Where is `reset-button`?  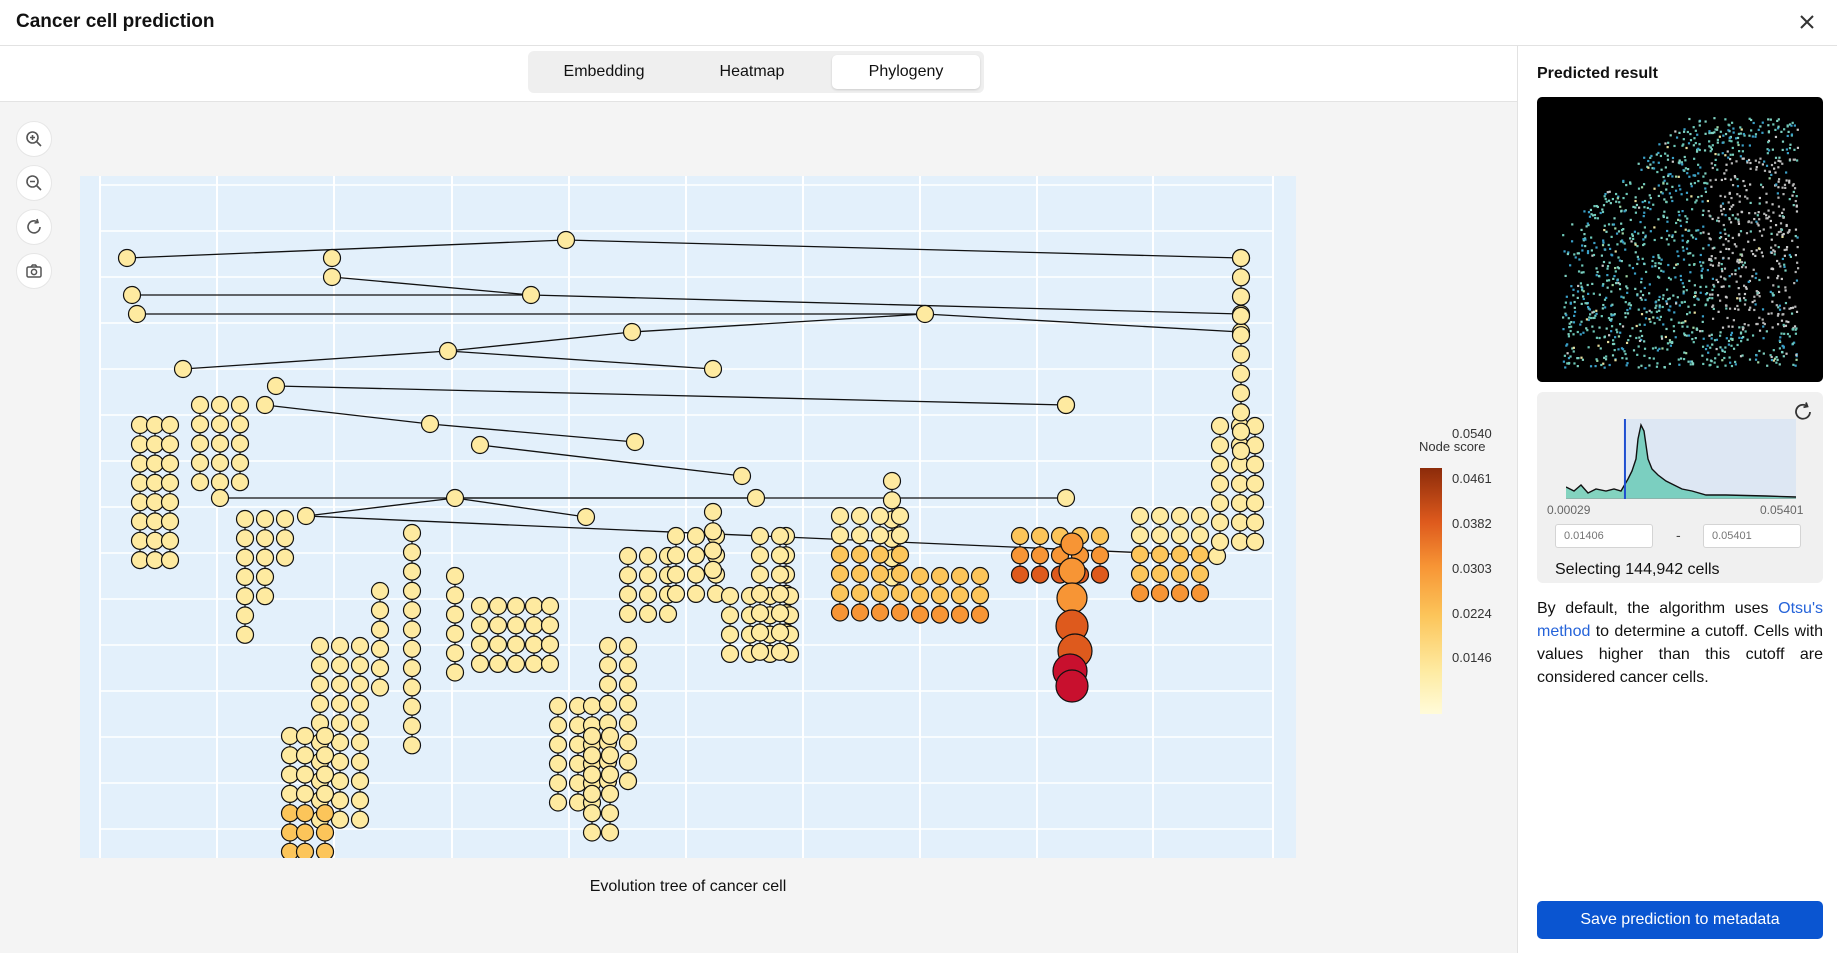
reset-button is located at coordinates (34, 227).